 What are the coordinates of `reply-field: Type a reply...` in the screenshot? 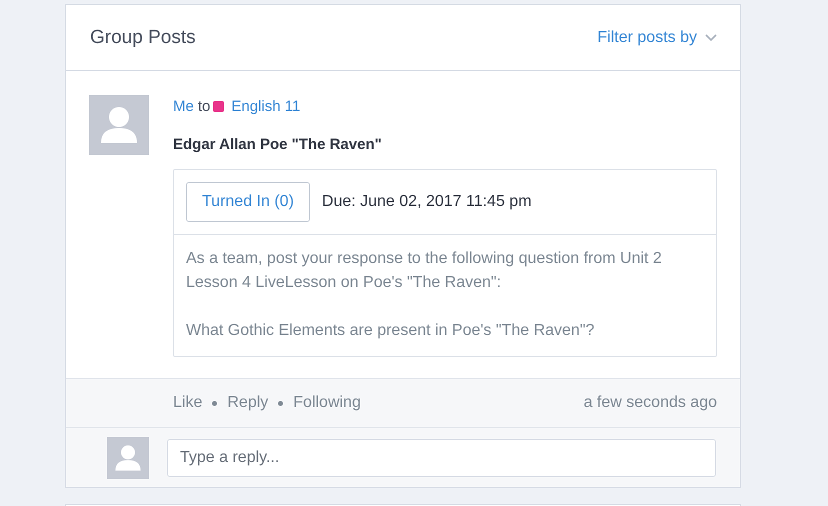 It's located at (441, 458).